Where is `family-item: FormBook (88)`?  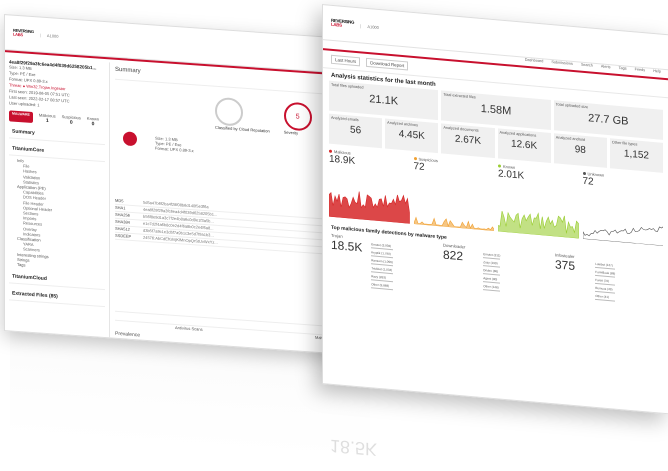 family-item: FormBook (88) is located at coordinates (605, 273).